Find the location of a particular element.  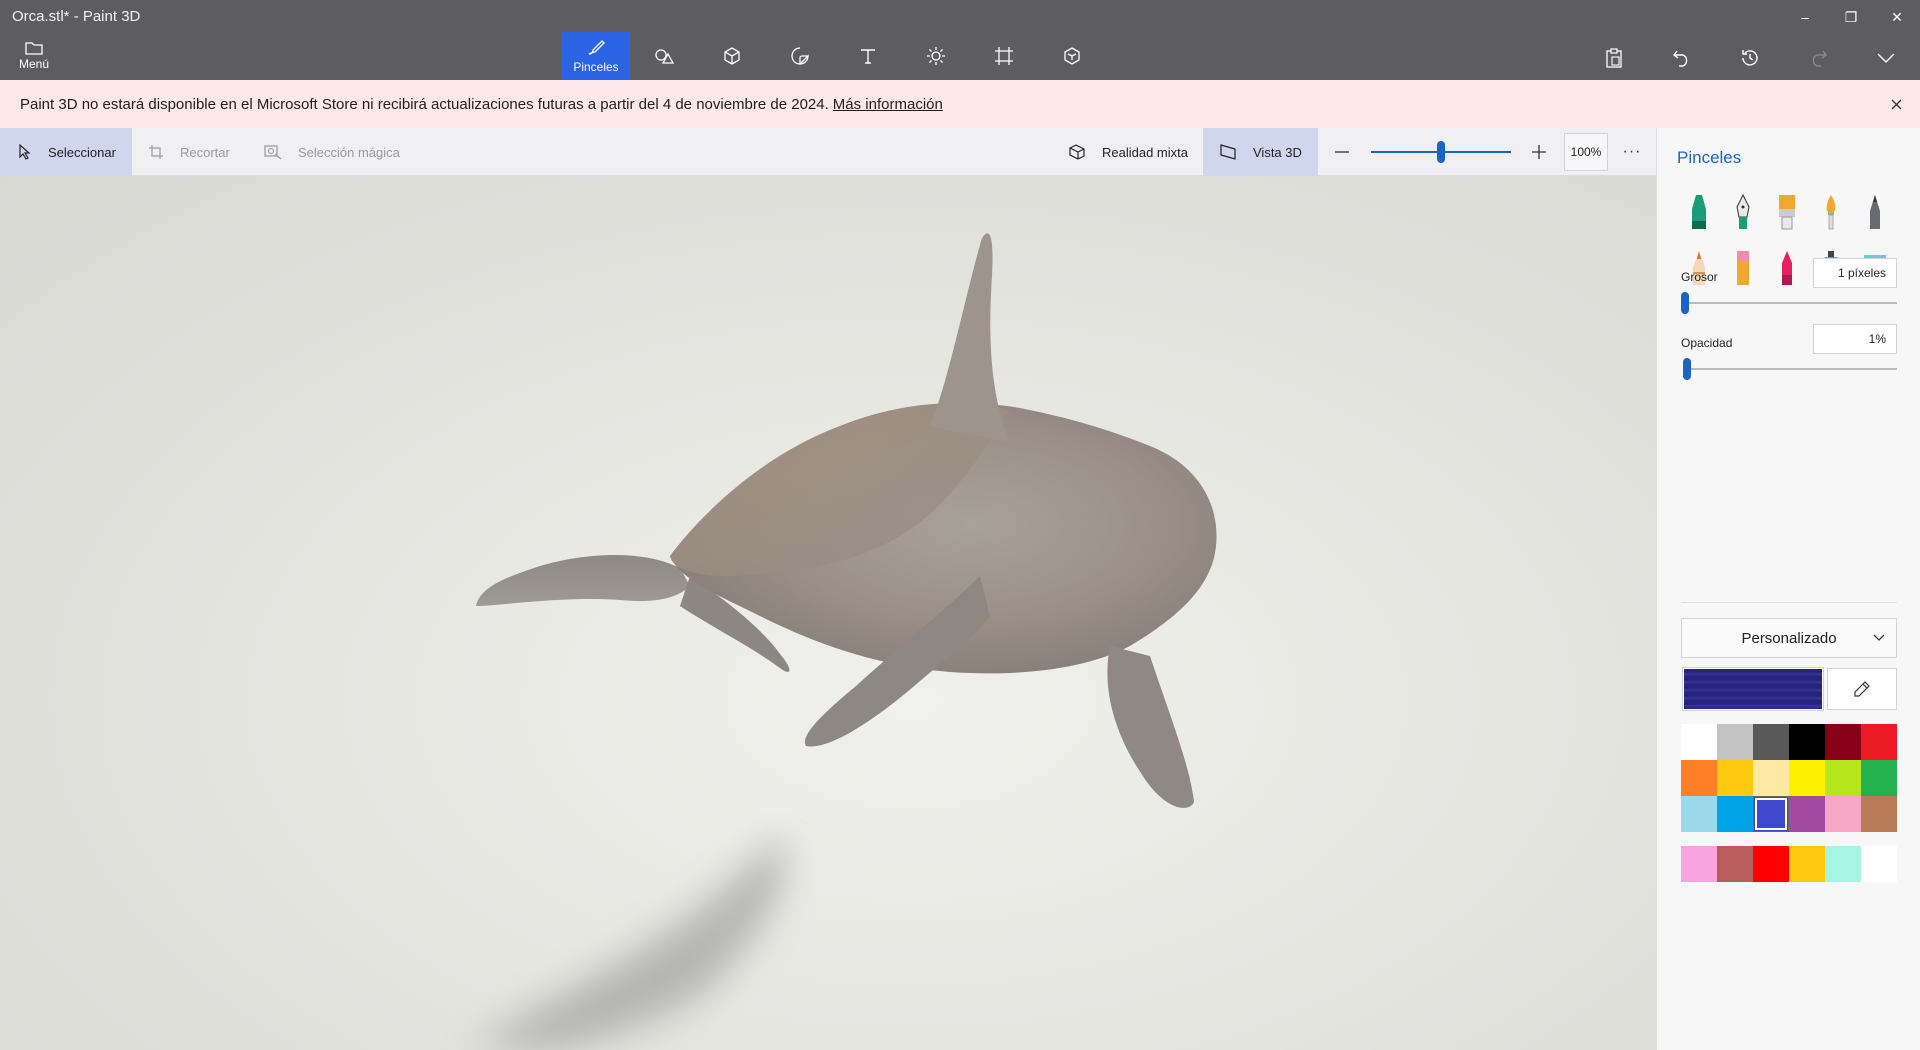

color-palette is located at coordinates (1789, 778).